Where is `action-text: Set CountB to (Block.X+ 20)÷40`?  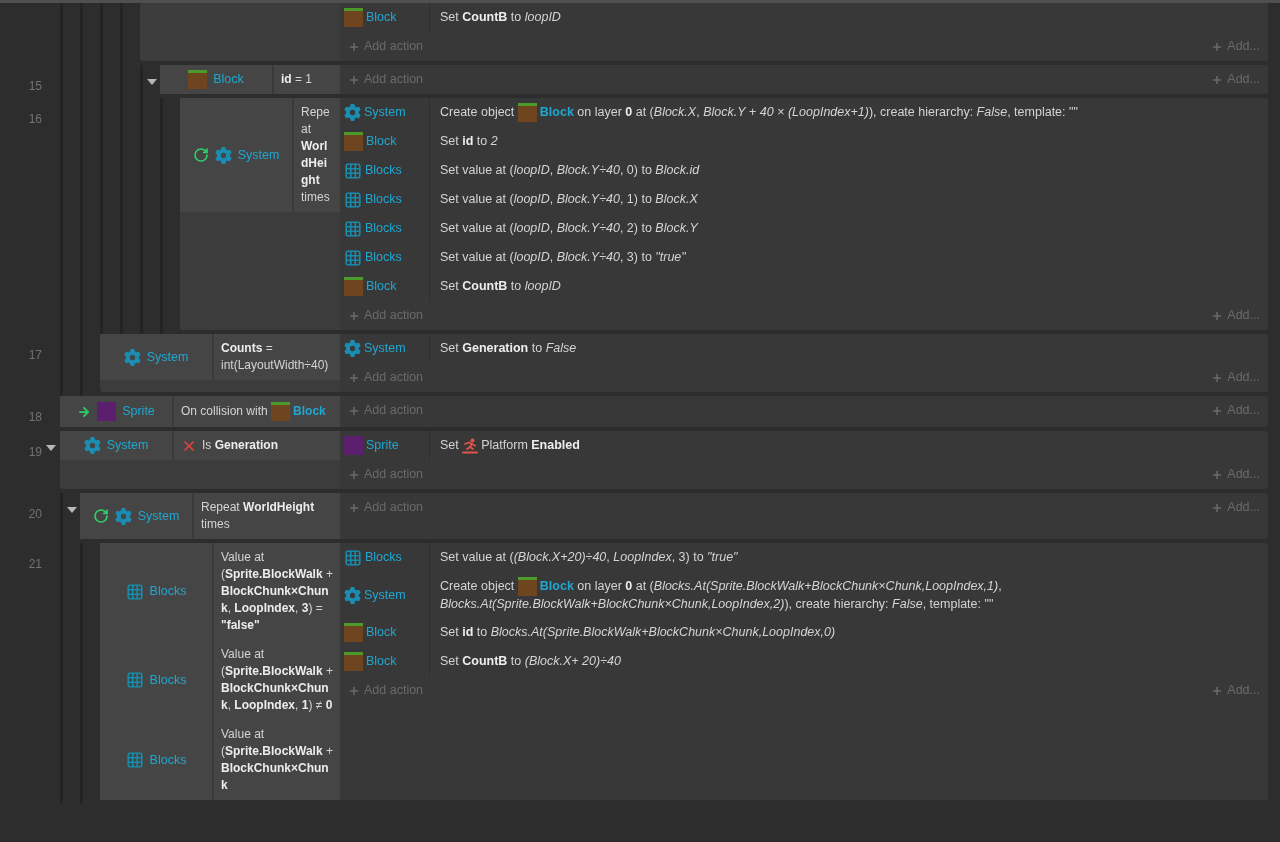
action-text: Set CountB to (Block.X+ 20)÷40 is located at coordinates (530, 661).